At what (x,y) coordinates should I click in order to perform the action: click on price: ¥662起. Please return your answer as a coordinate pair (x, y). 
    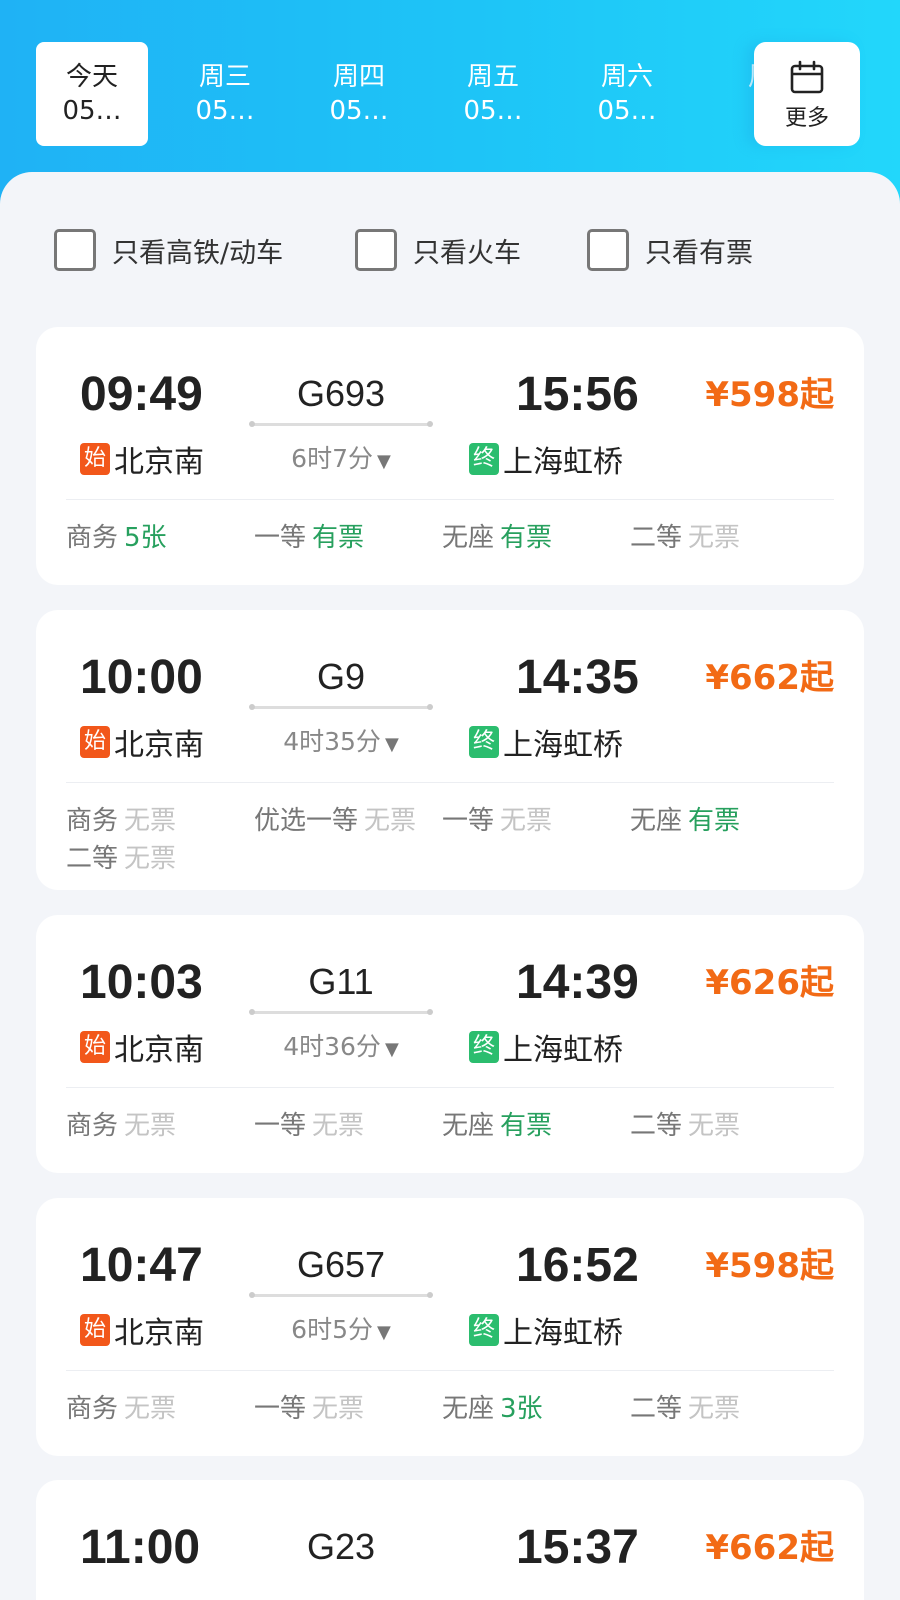
    Looking at the image, I should click on (769, 1548).